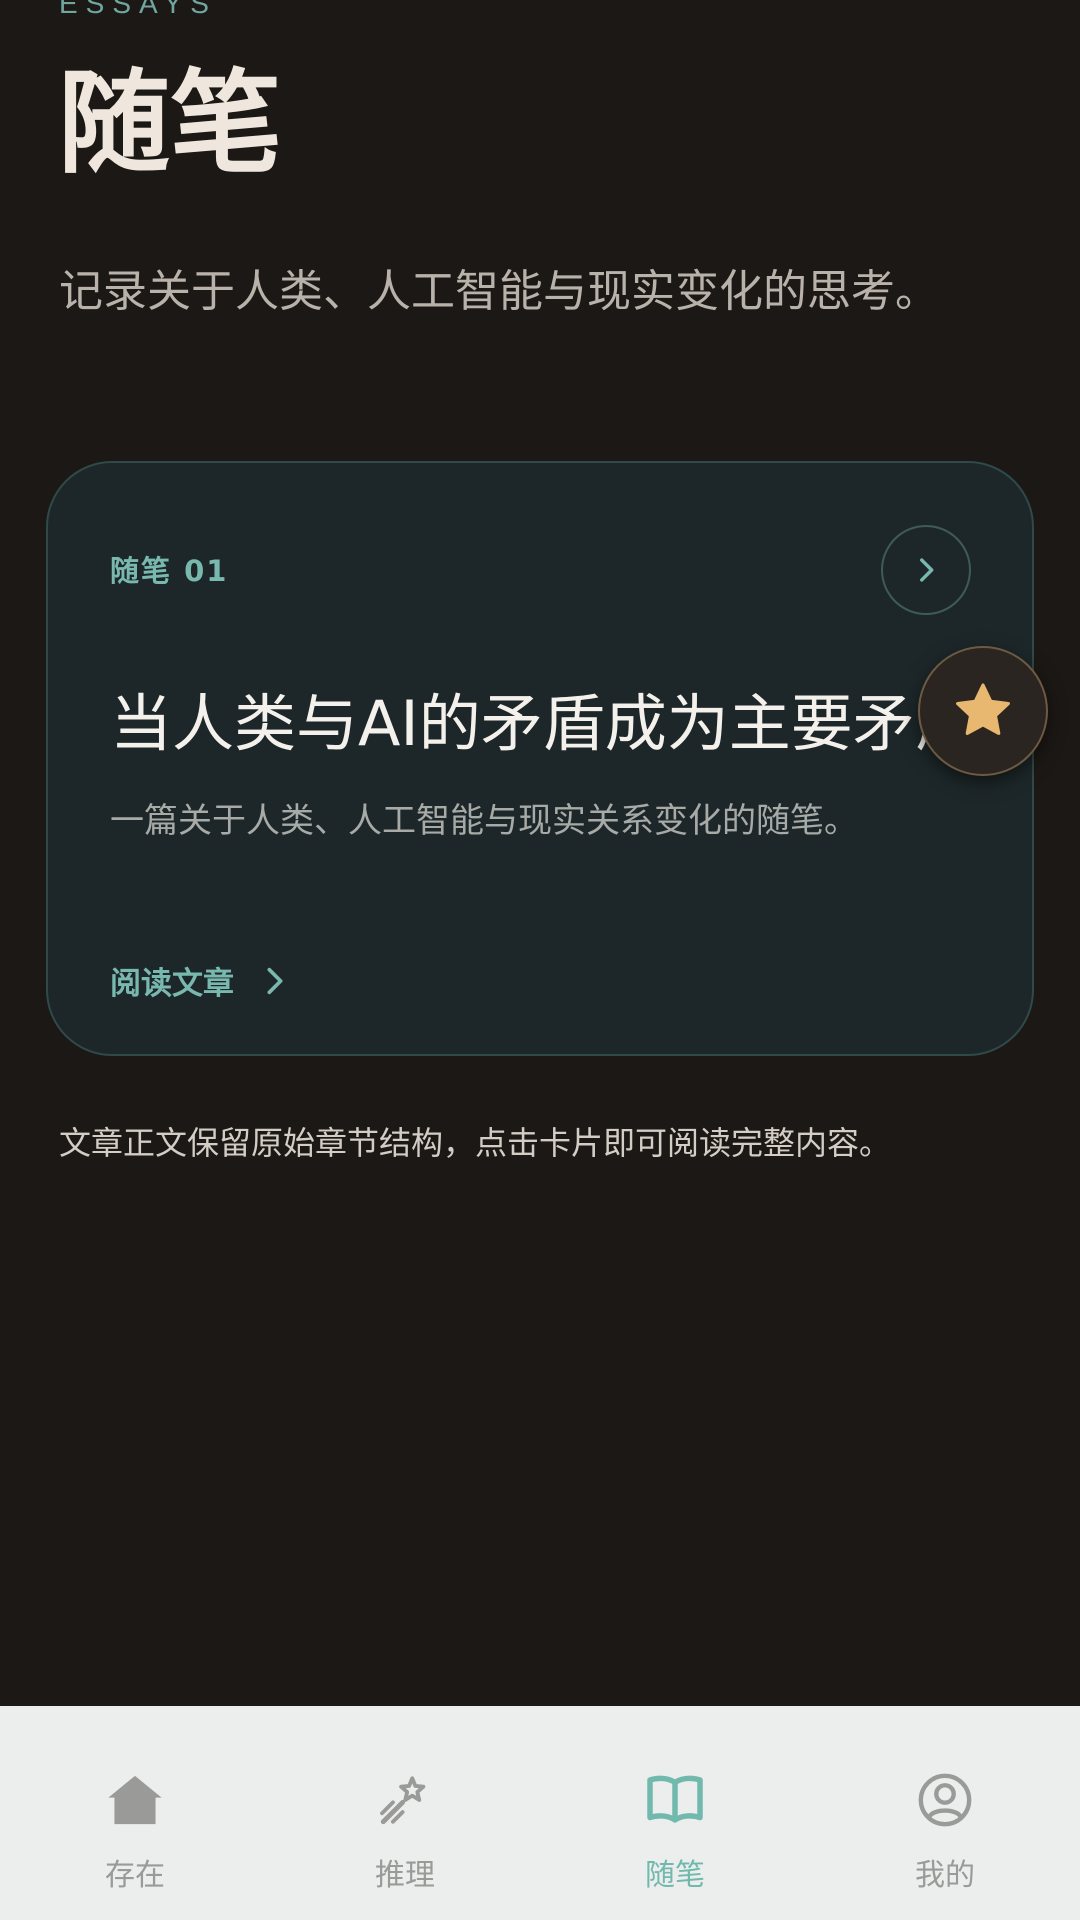  Describe the element at coordinates (945, 1800) in the screenshot. I see `user-icon` at that location.